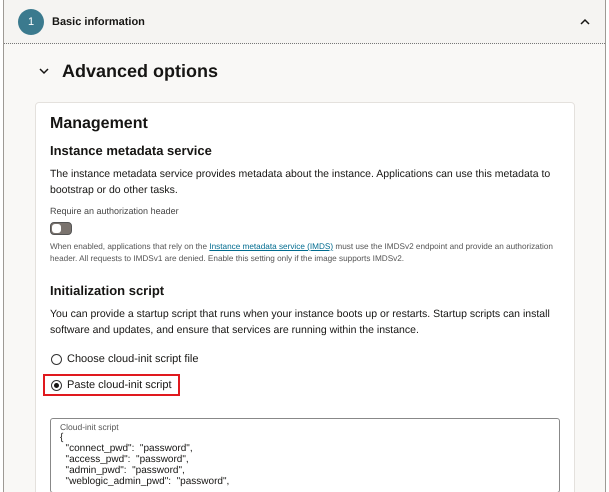  Describe the element at coordinates (31, 21) in the screenshot. I see `step-number: 1` at that location.